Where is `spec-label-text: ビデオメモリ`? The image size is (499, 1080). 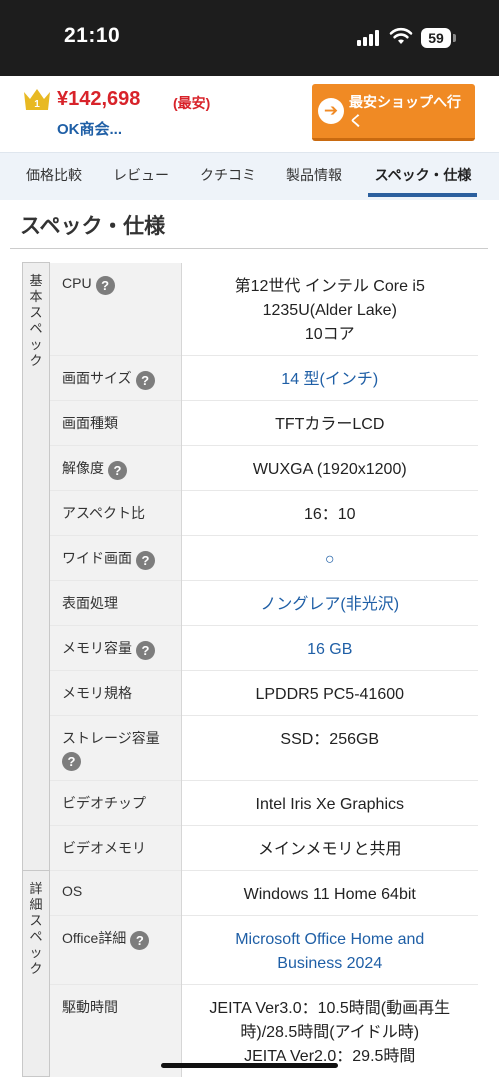 spec-label-text: ビデオメモリ is located at coordinates (104, 847).